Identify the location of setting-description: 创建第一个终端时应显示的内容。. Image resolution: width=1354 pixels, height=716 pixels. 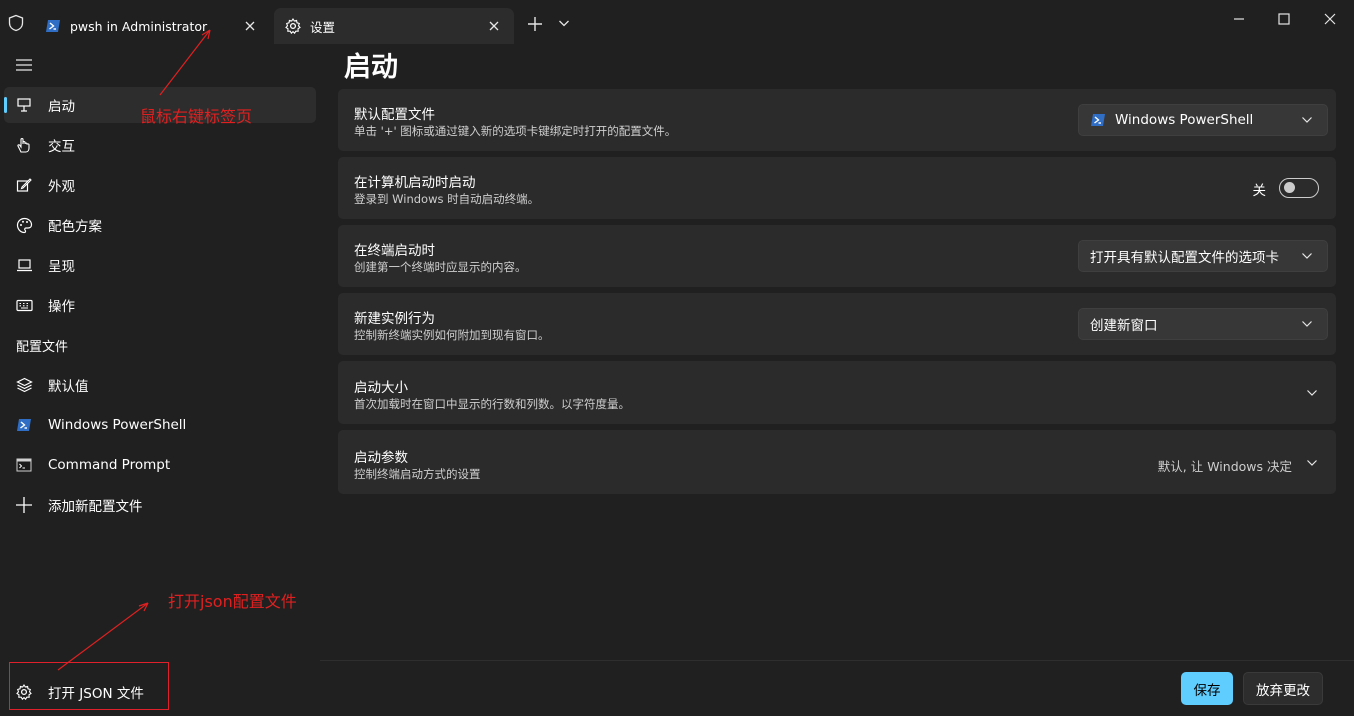
(440, 267).